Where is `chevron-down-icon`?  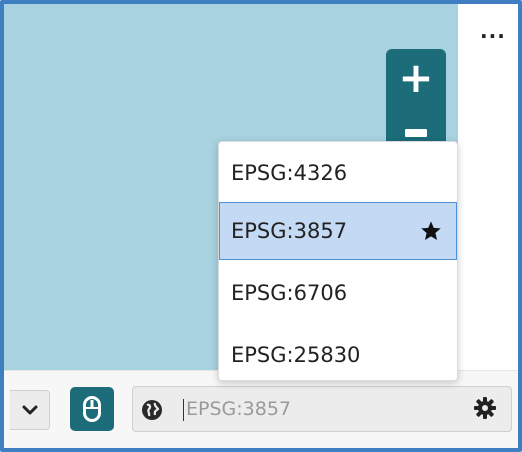
chevron-down-icon is located at coordinates (30, 410).